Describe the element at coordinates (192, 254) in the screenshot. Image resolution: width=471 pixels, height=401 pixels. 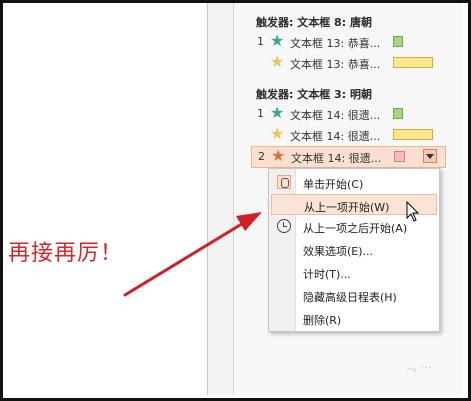
I see `annotation-arrow` at that location.